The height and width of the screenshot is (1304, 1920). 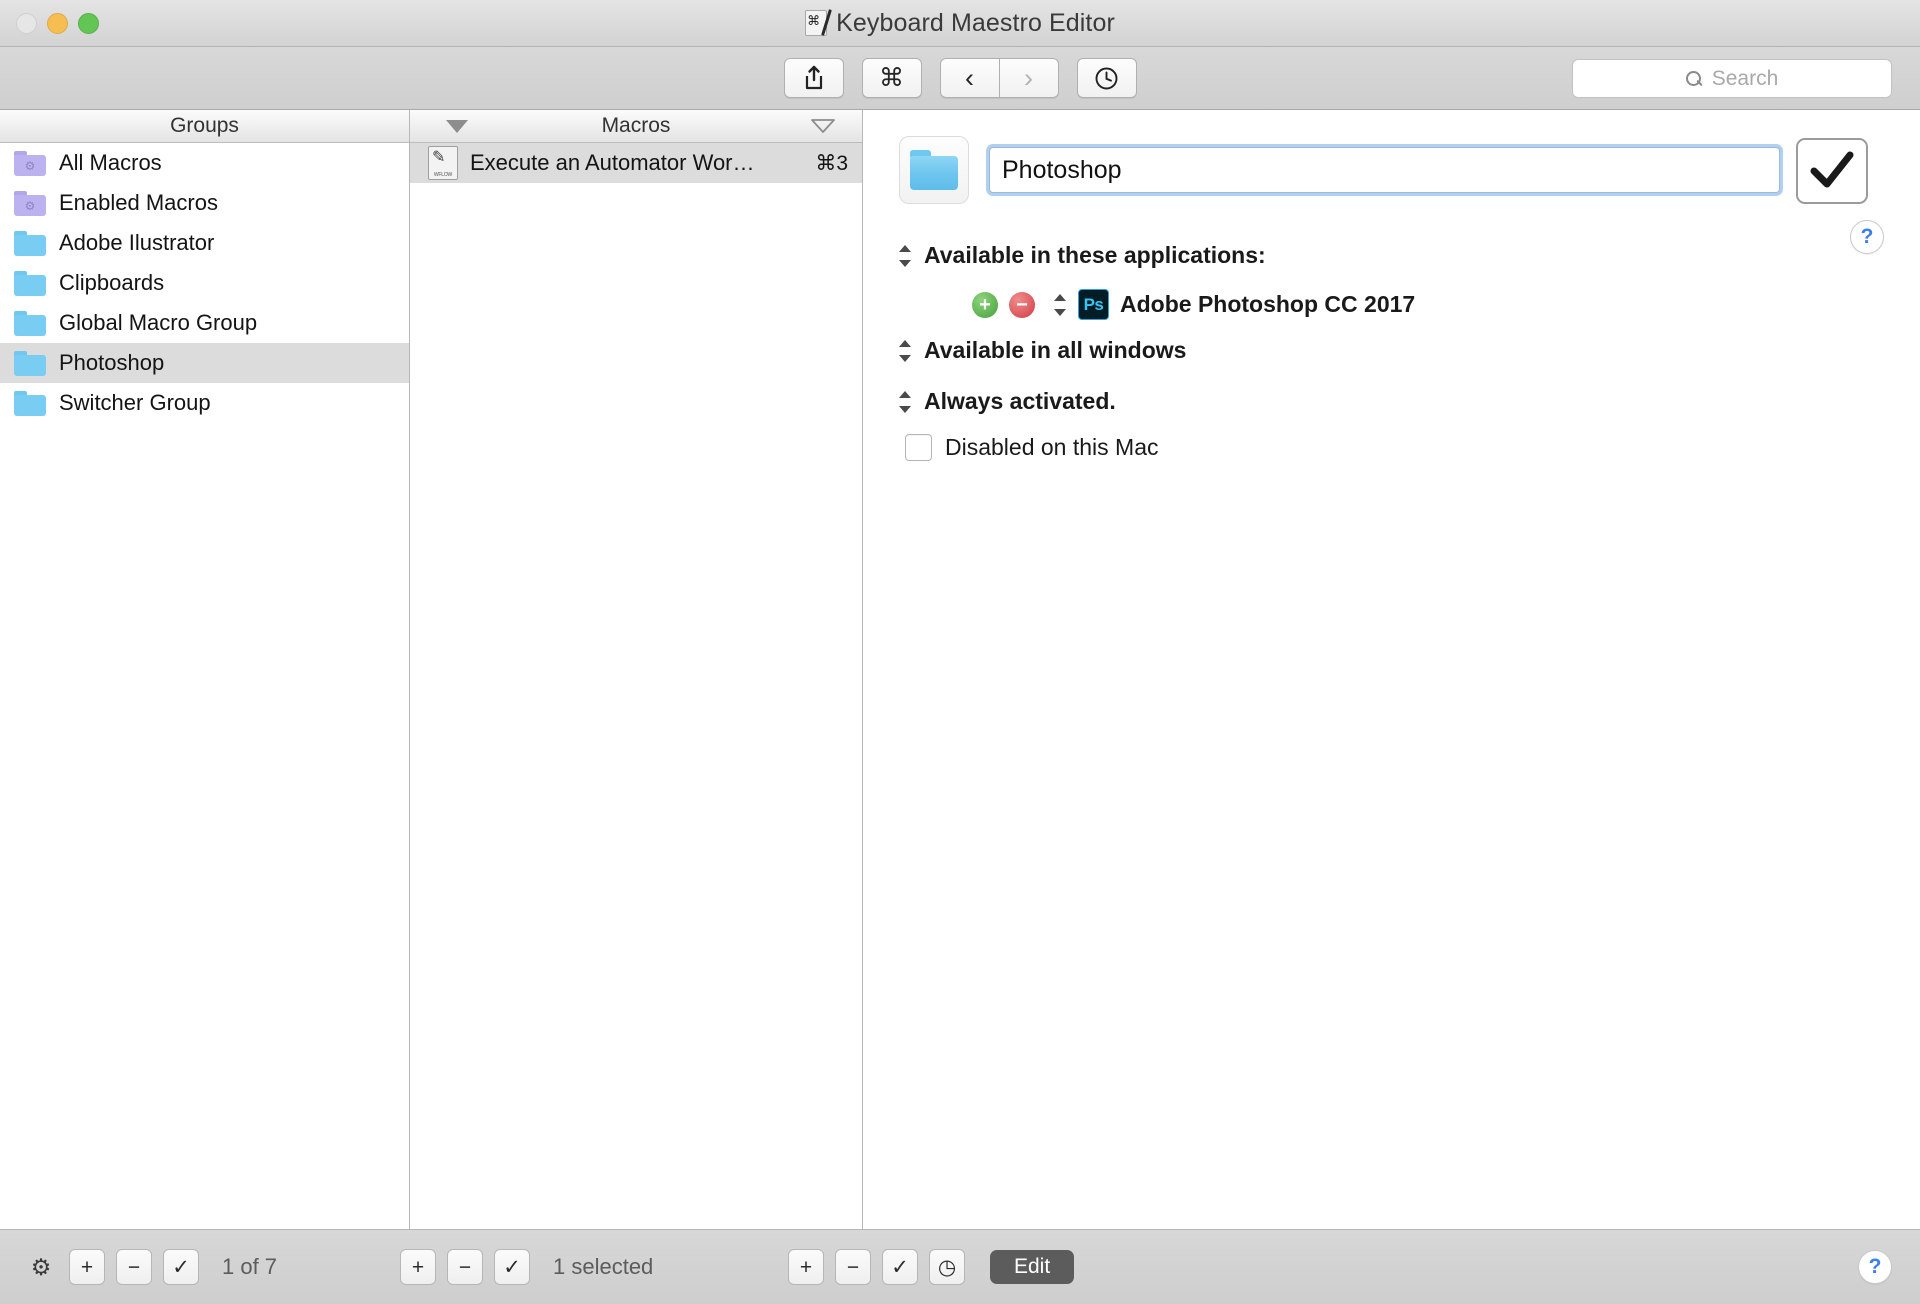 What do you see at coordinates (41, 1267) in the screenshot?
I see `gear-icon: ⚙` at bounding box center [41, 1267].